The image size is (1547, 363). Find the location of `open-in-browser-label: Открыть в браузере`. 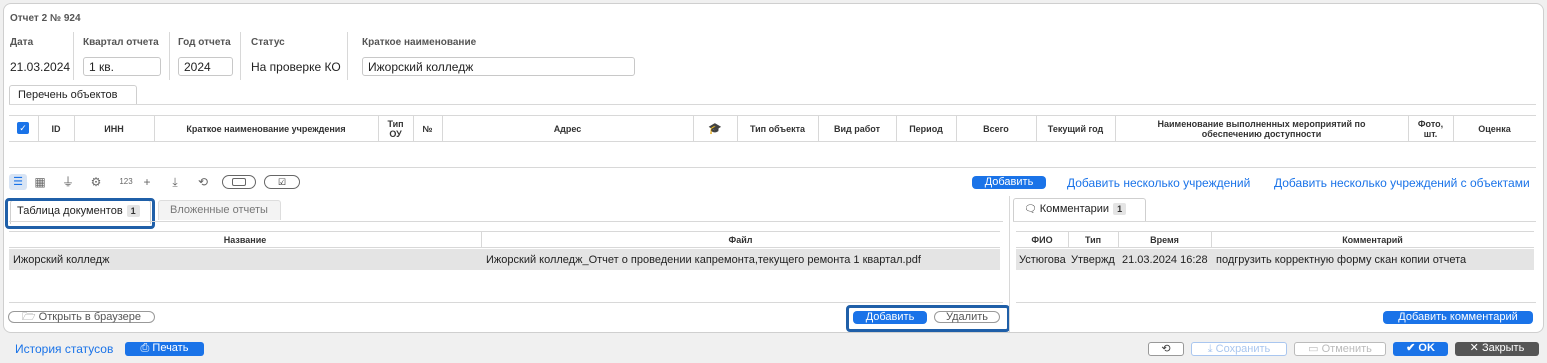

open-in-browser-label: Открыть в браузере is located at coordinates (90, 317).